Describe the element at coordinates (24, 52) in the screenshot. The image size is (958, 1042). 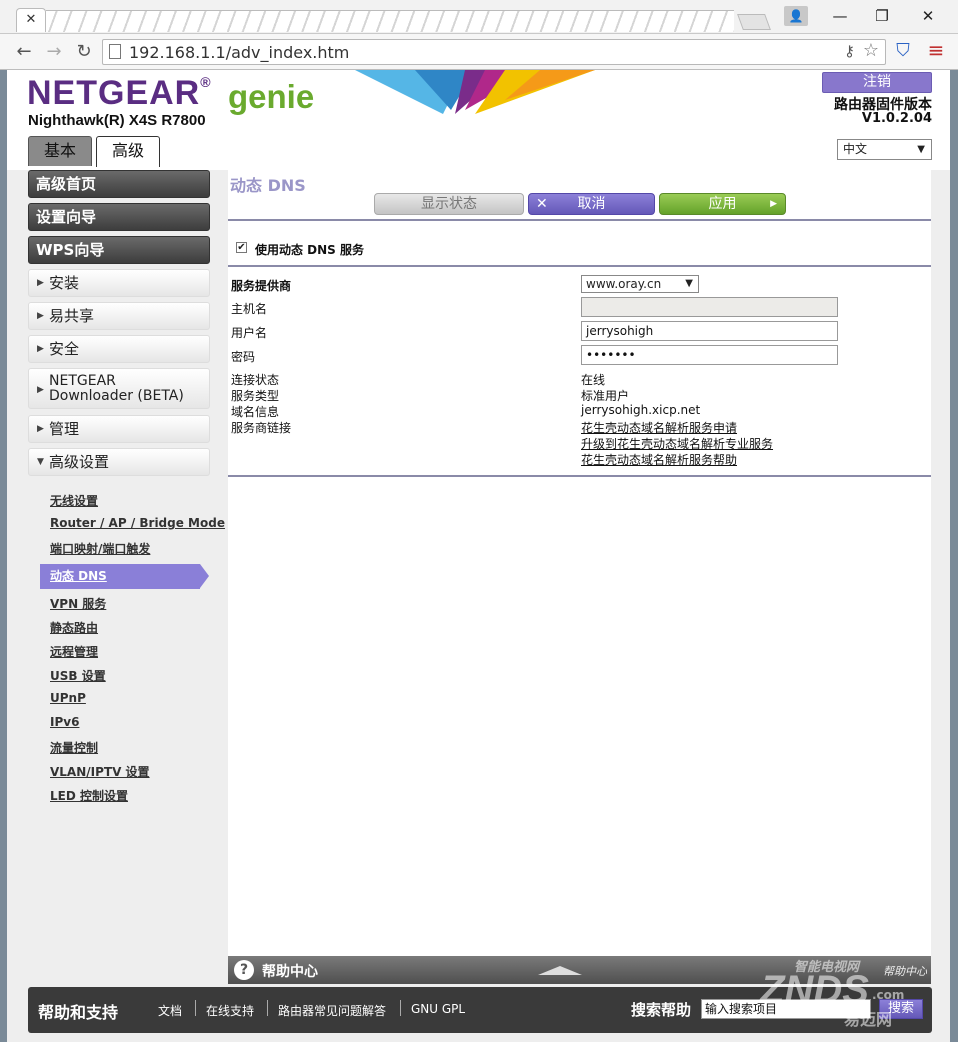
I see `back-icon: ←` at that location.